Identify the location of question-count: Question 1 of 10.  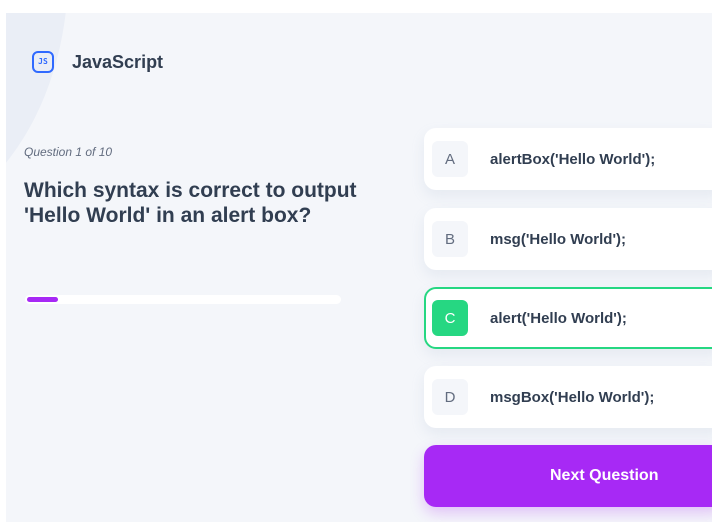
(68, 152).